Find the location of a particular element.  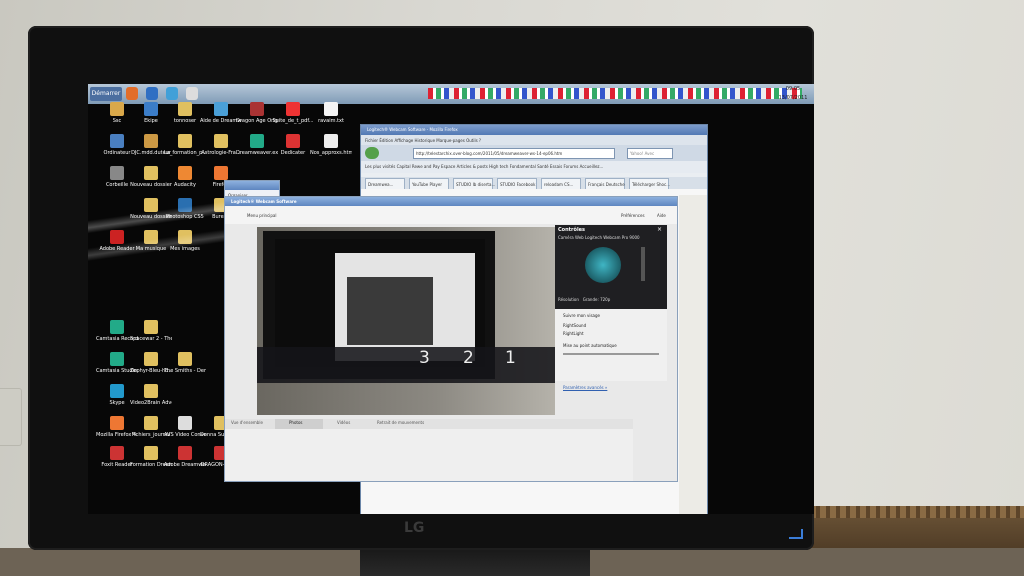

back-button is located at coordinates (372, 153).